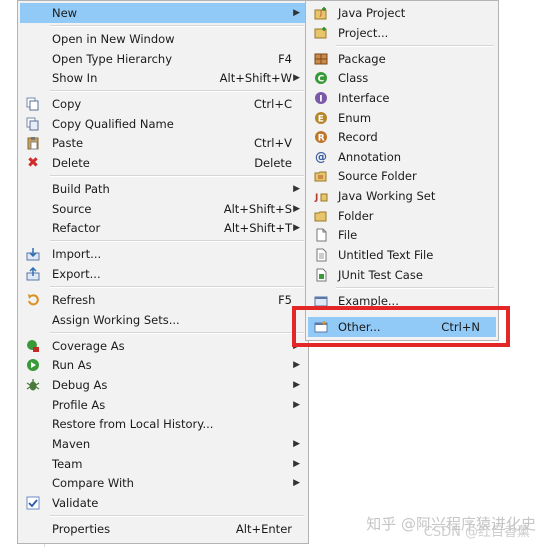 The image size is (550, 547). Describe the element at coordinates (321, 176) in the screenshot. I see `source-folder-icon` at that location.